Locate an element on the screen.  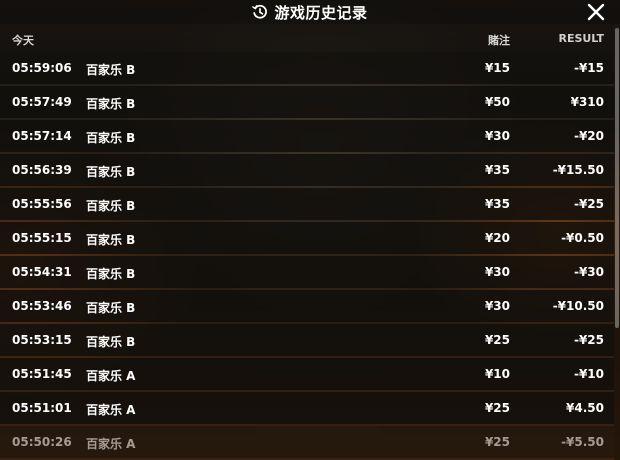
scrollbar-track is located at coordinates (617, 242).